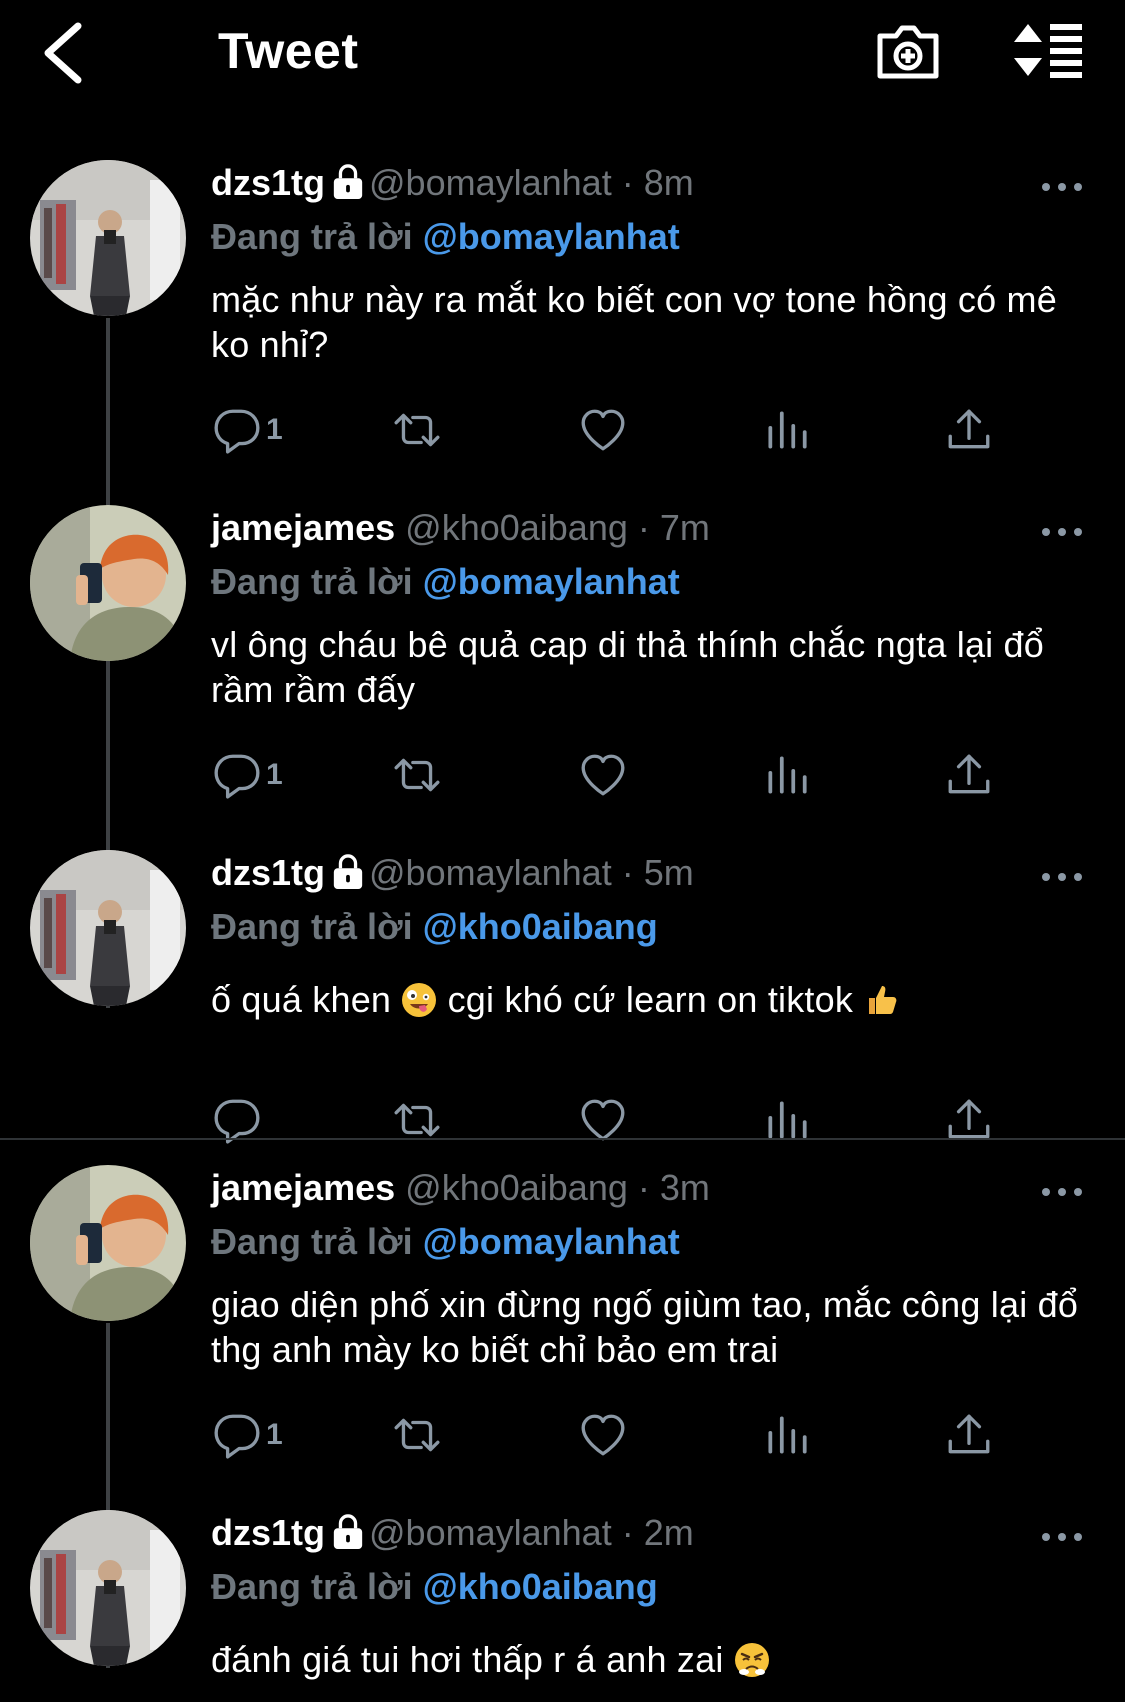  What do you see at coordinates (562, 1139) in the screenshot?
I see `divider` at bounding box center [562, 1139].